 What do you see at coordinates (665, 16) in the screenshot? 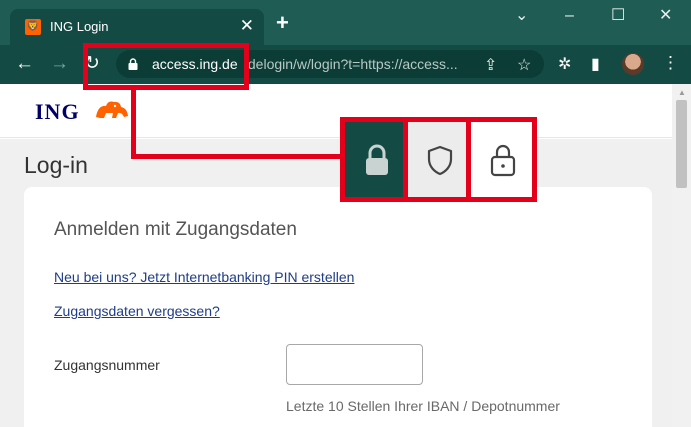
I see `close-window-icon: ✕` at bounding box center [665, 16].